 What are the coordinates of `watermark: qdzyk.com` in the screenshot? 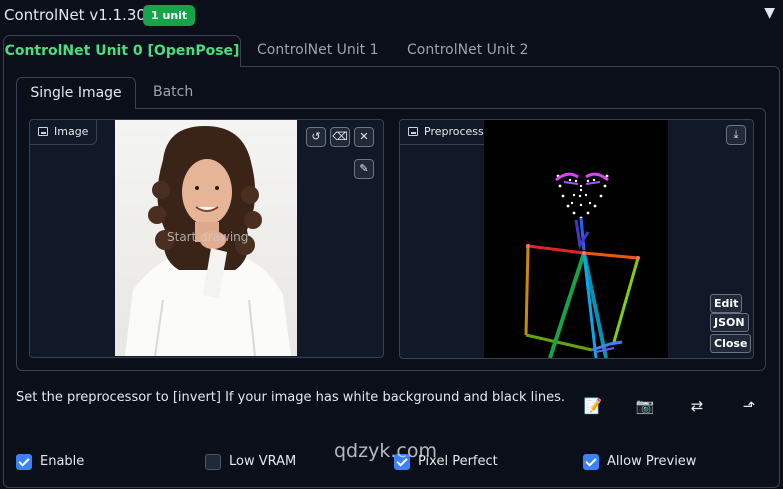 It's located at (385, 451).